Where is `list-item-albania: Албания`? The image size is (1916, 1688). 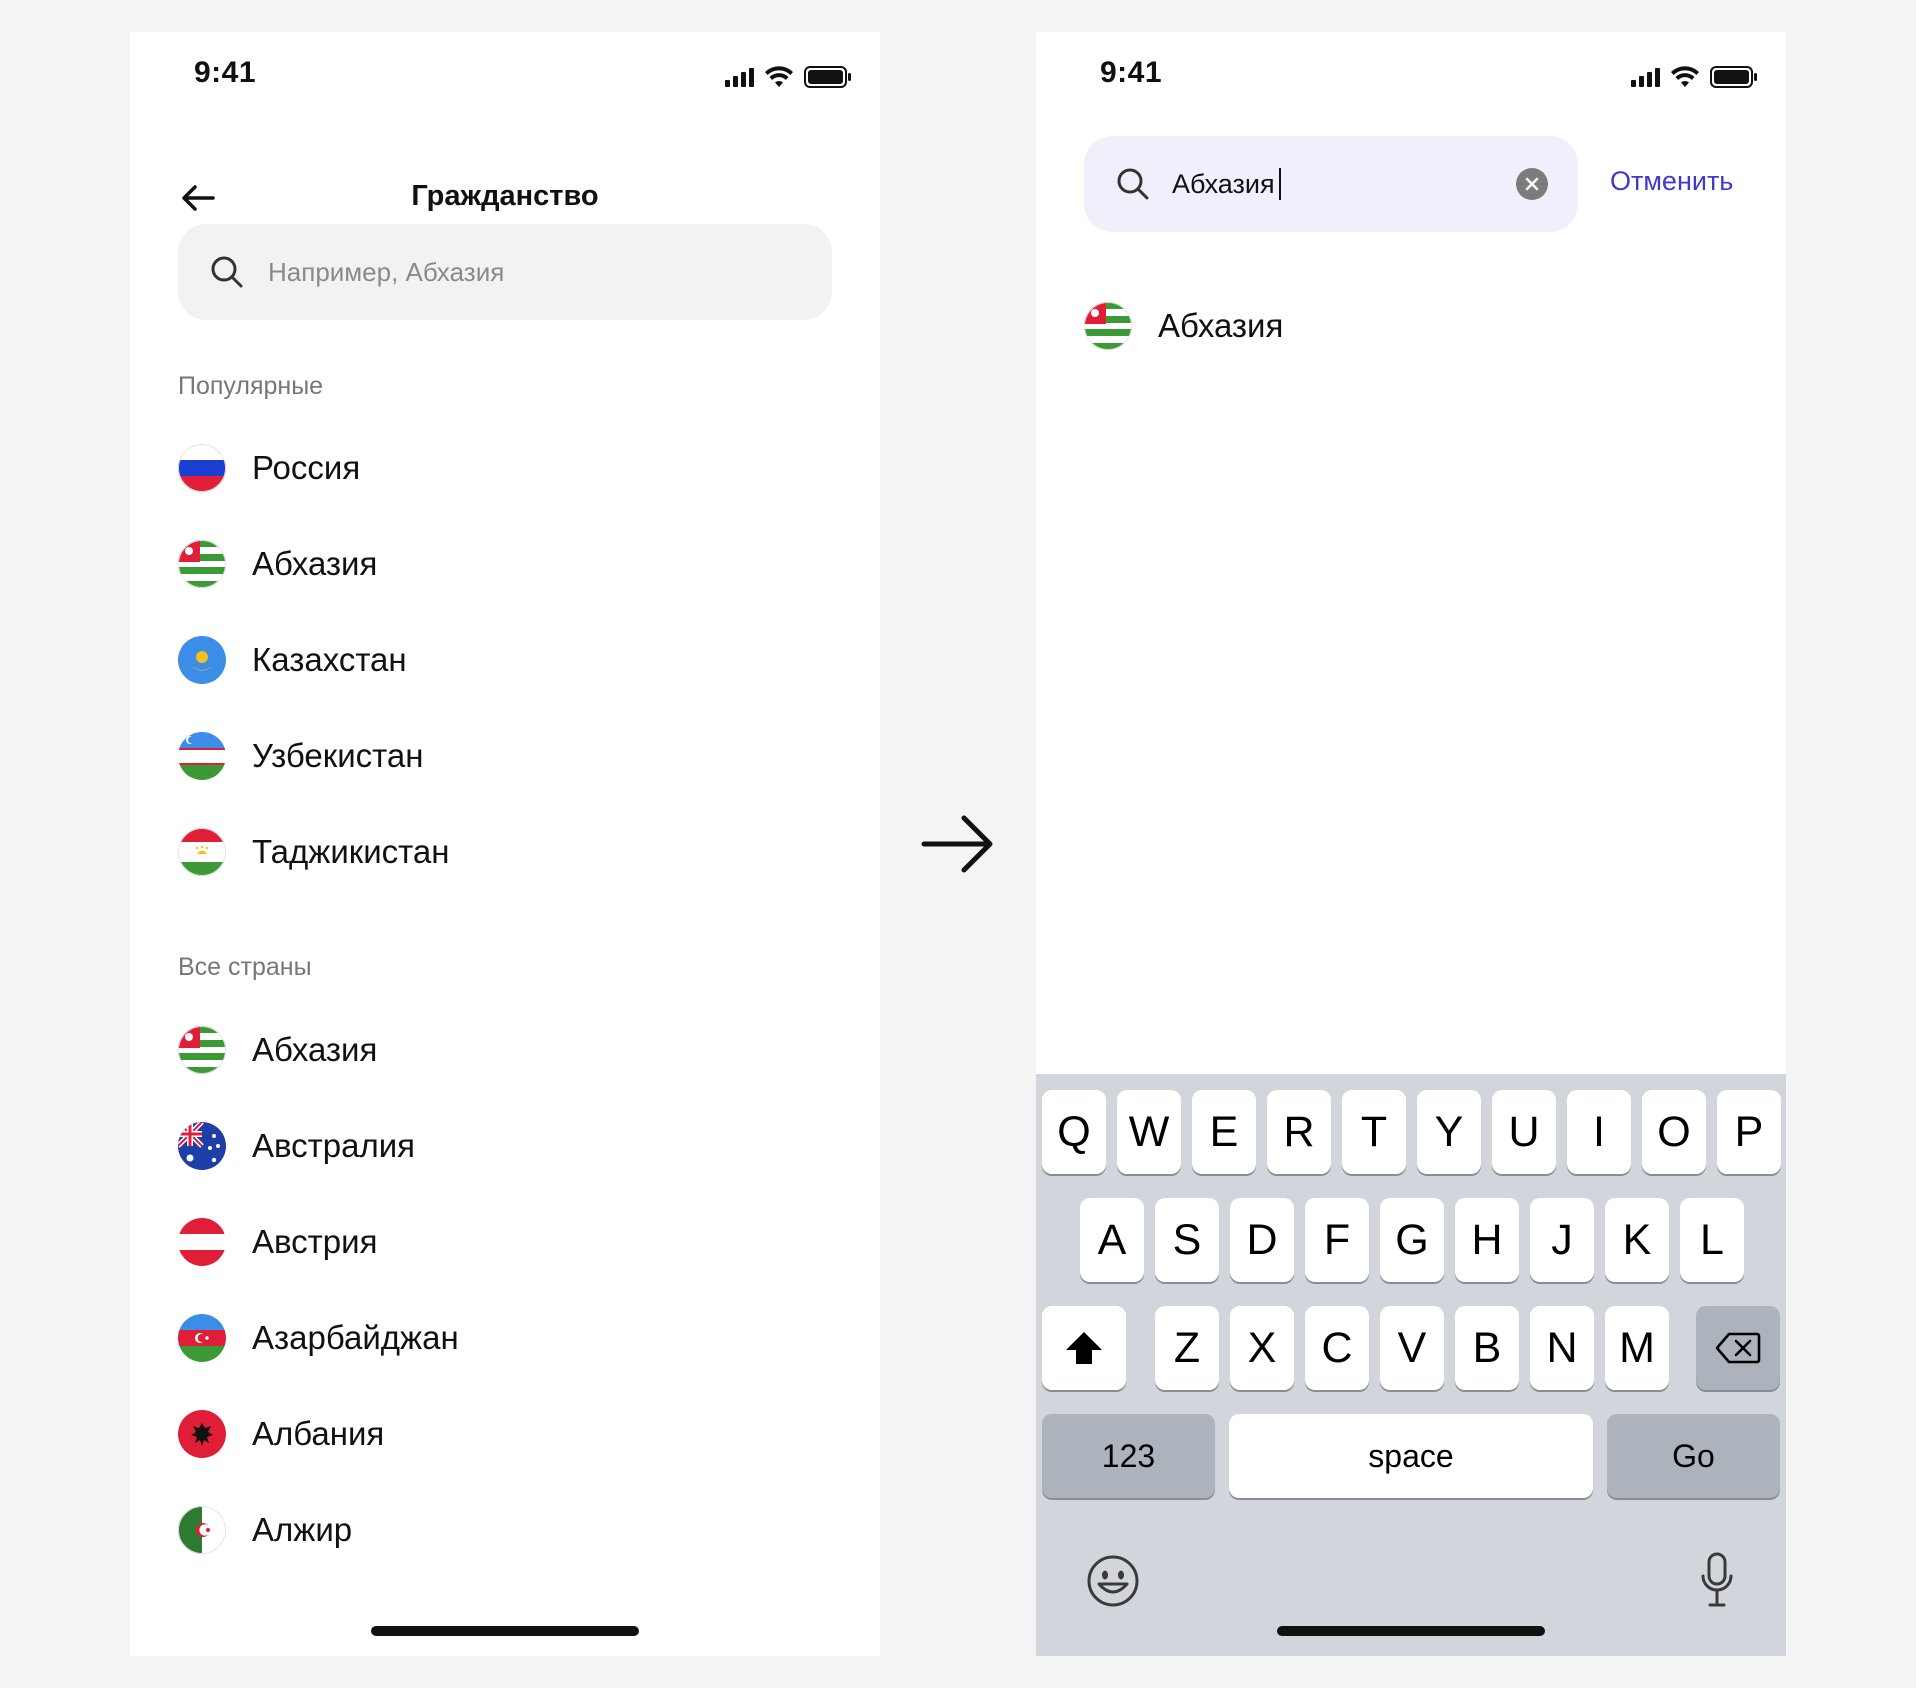 list-item-albania: Албания is located at coordinates (505, 1434).